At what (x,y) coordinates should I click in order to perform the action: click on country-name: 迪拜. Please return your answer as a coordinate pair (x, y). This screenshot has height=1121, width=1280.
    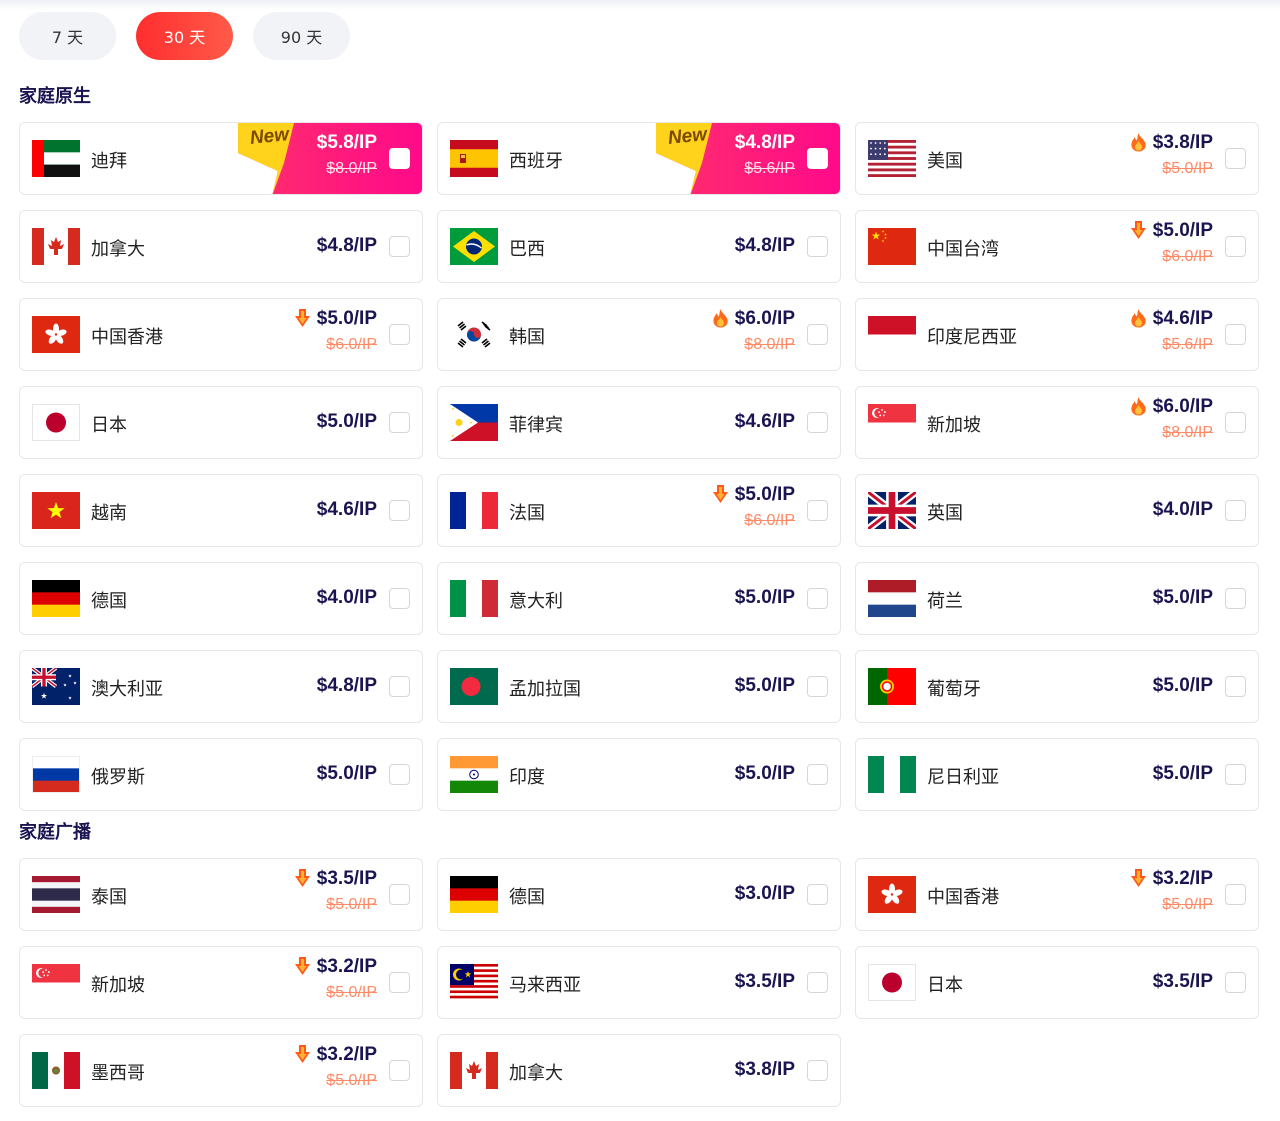
    Looking at the image, I should click on (109, 161).